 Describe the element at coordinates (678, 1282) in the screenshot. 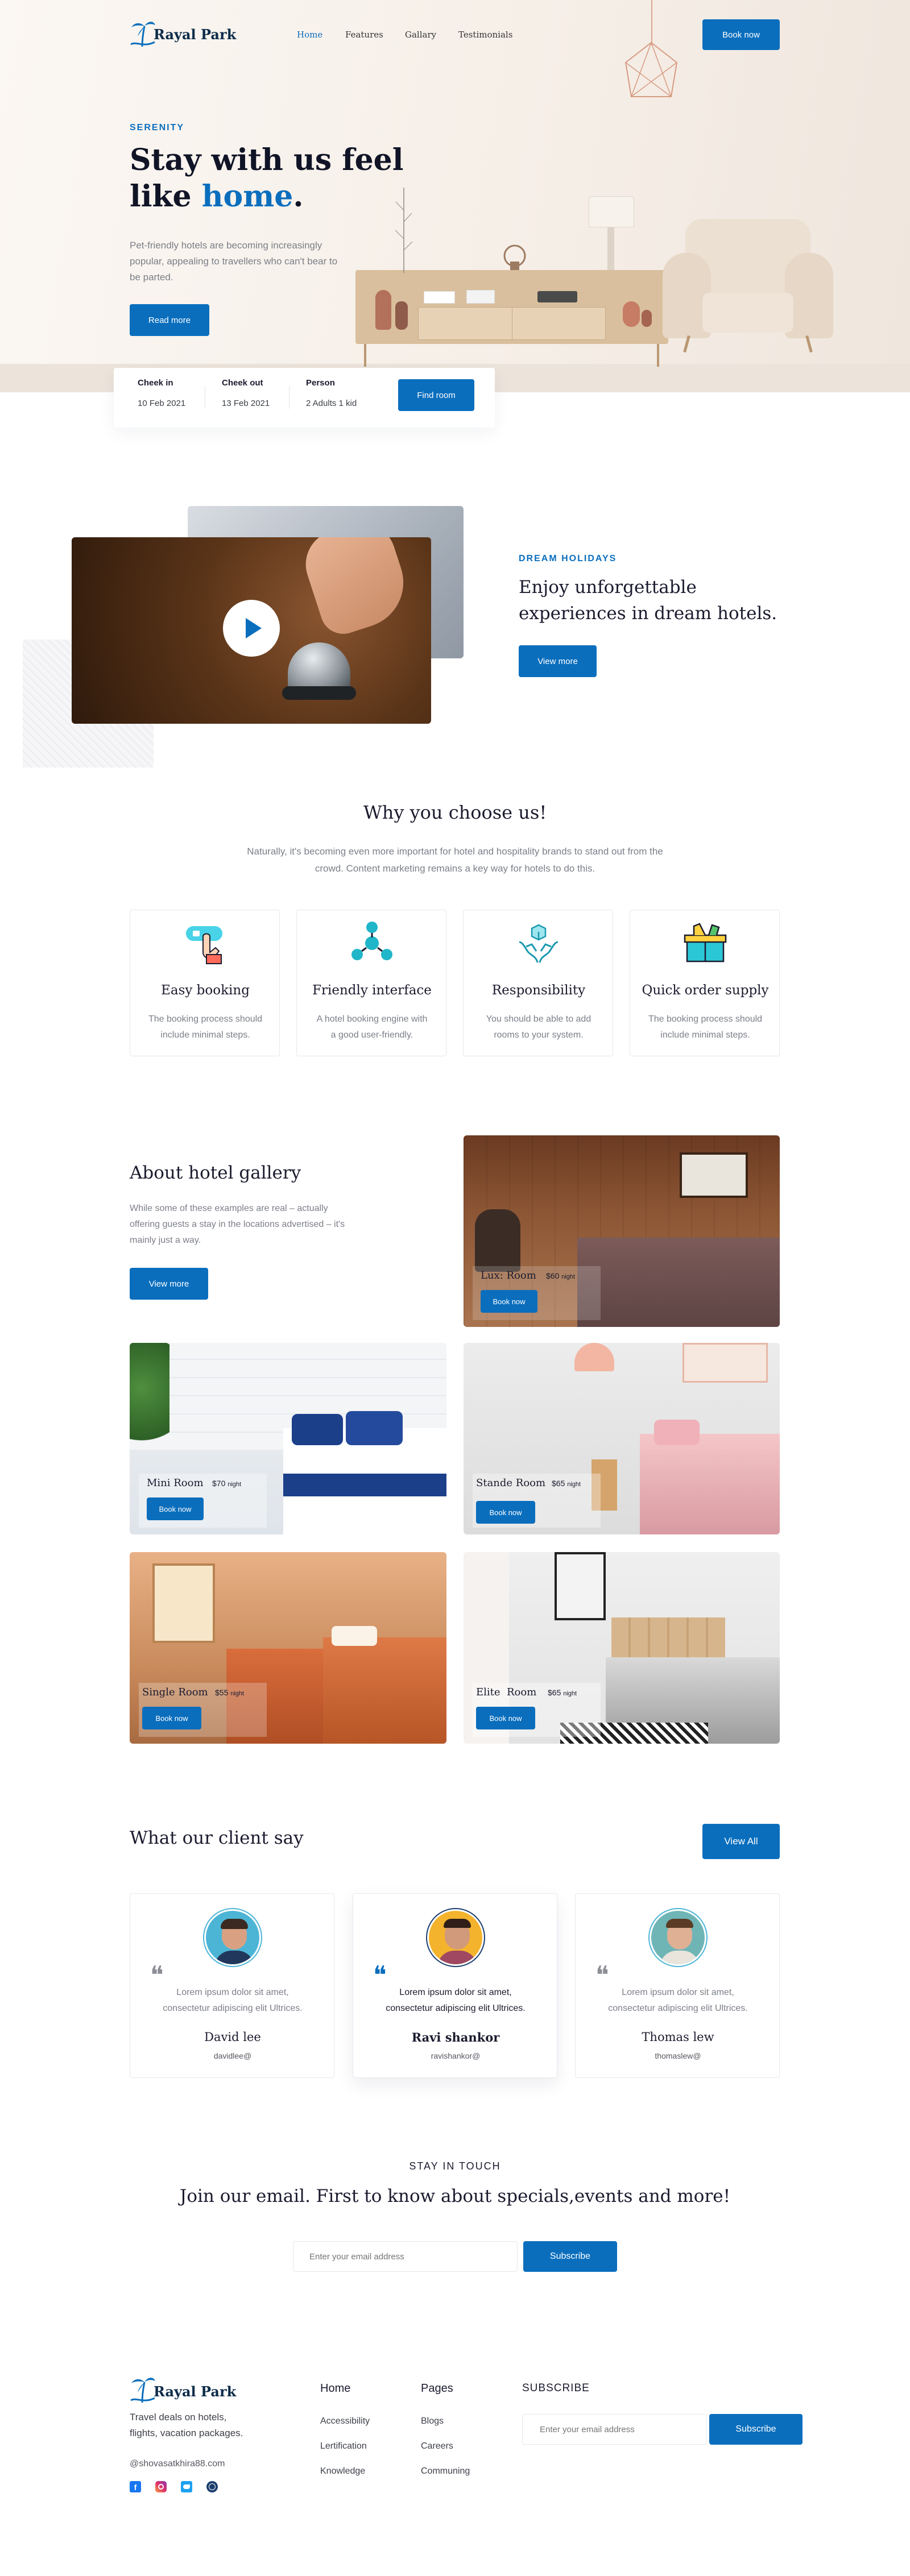

I see `bed` at that location.